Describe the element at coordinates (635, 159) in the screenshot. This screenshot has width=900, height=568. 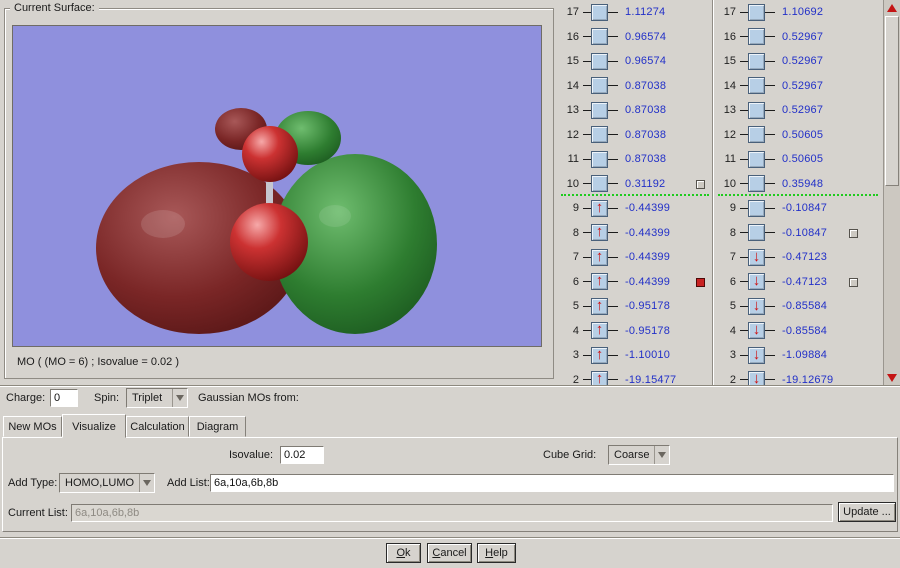
I see `mo-level-row: 11 0.87038` at that location.